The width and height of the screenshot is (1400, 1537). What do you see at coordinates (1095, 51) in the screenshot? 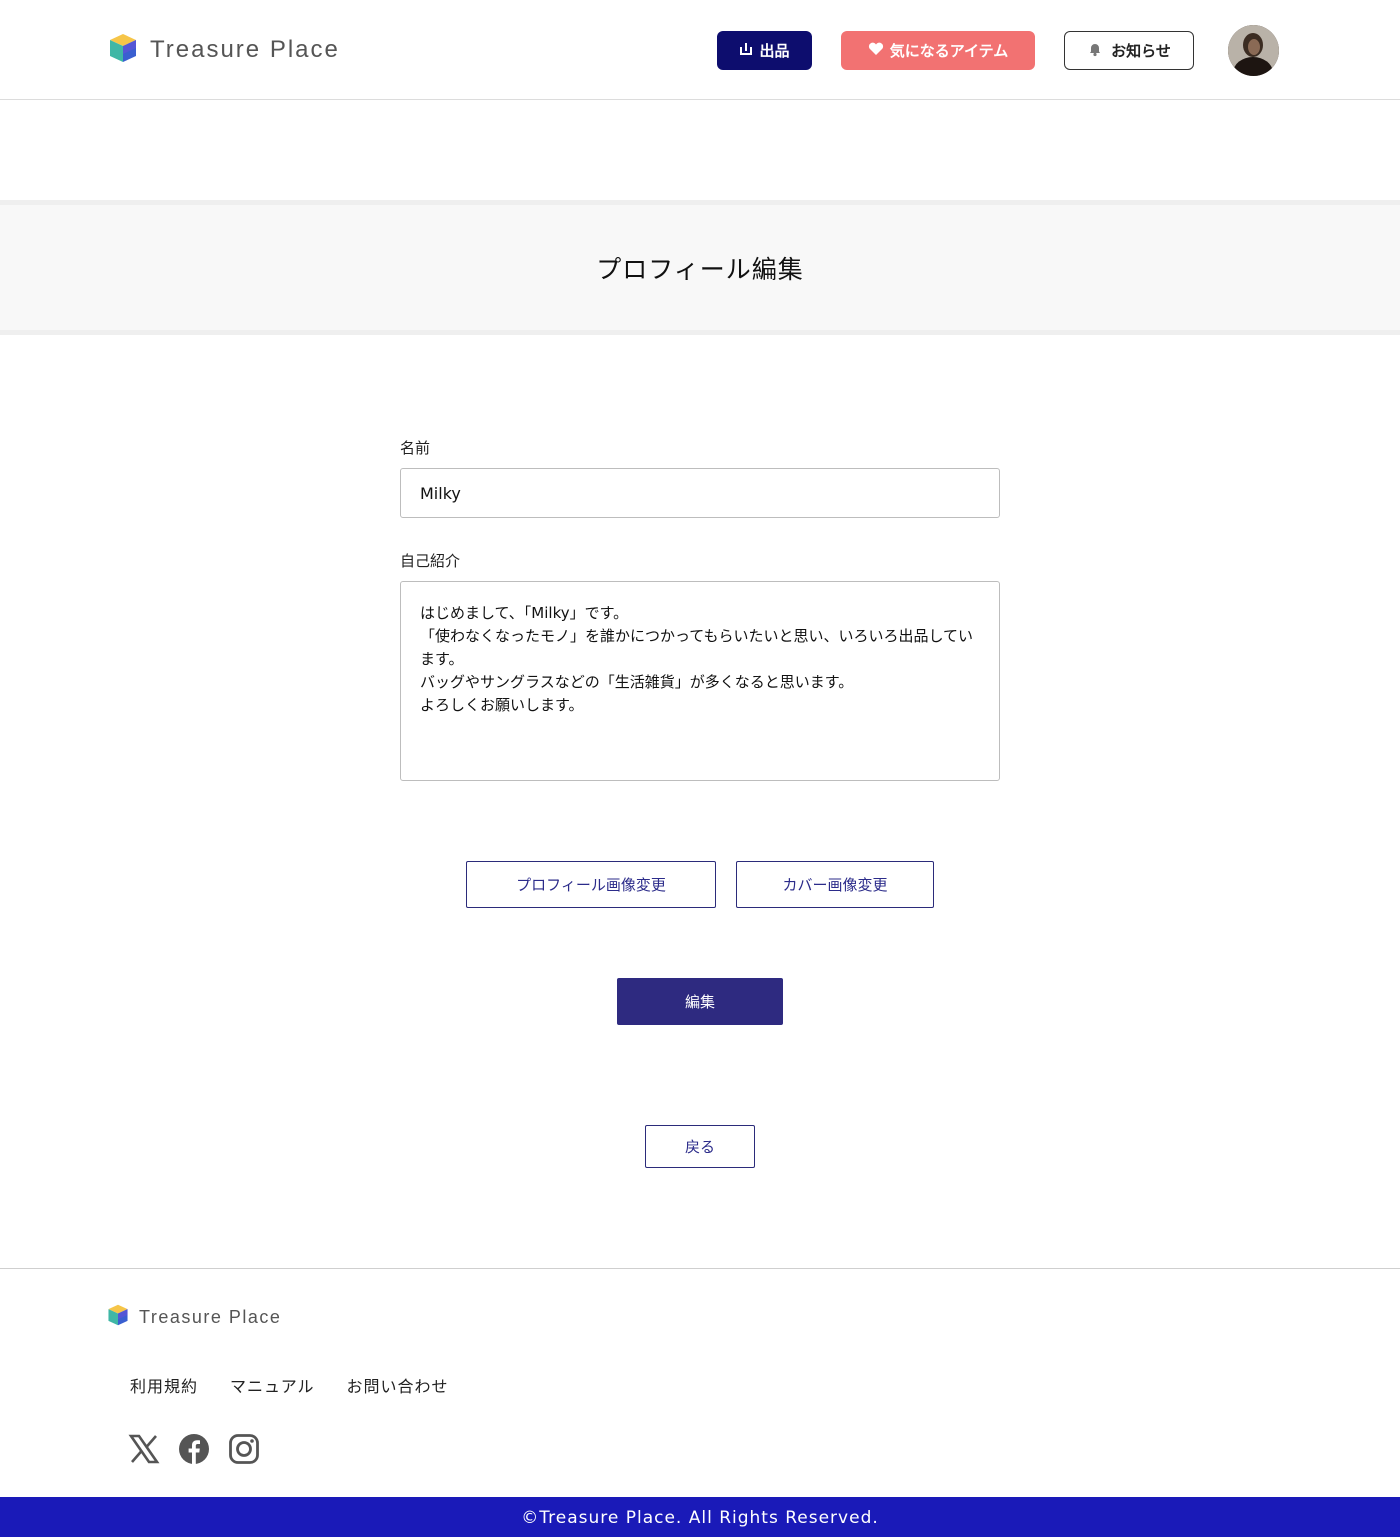
I see `bell-icon` at bounding box center [1095, 51].